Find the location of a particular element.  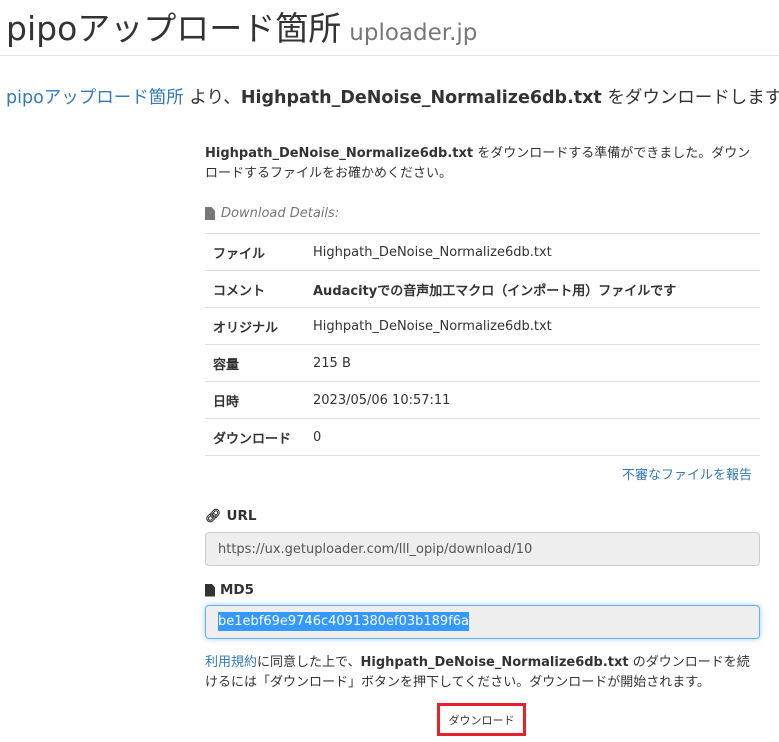

url-label: 🔗︎ URL is located at coordinates (231, 516).